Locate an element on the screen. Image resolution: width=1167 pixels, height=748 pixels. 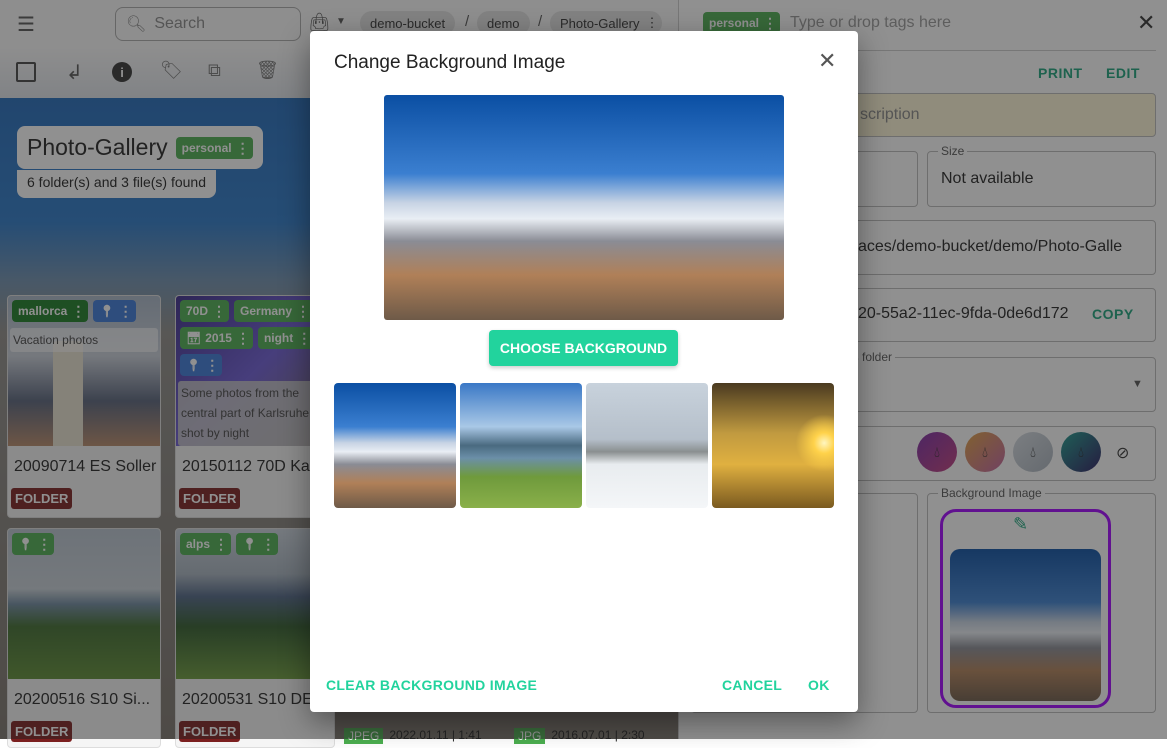
background-option-lake is located at coordinates (521, 445).